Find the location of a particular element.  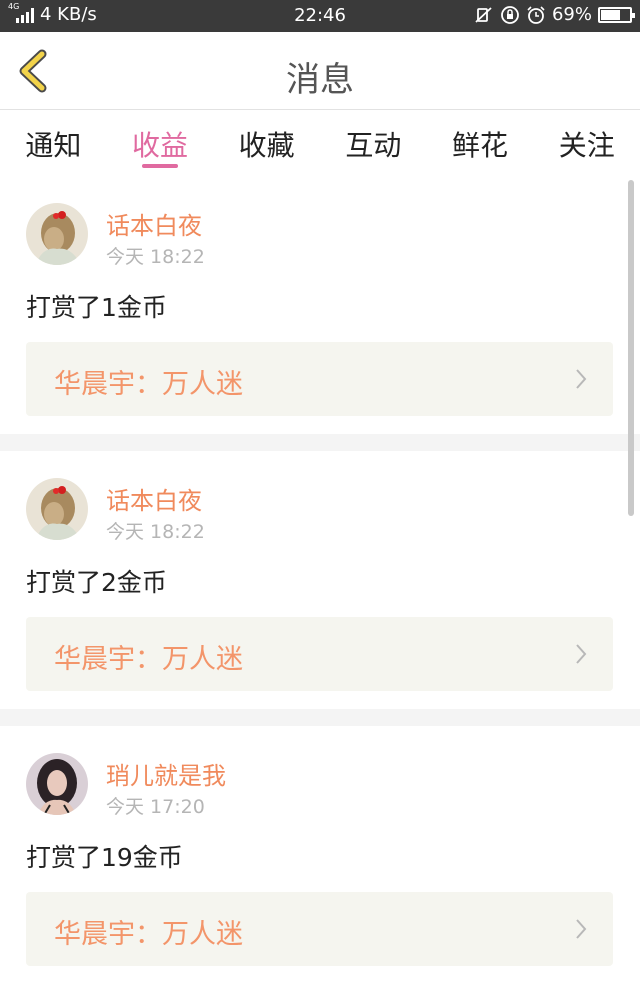

active-tab-indicator is located at coordinates (160, 166).